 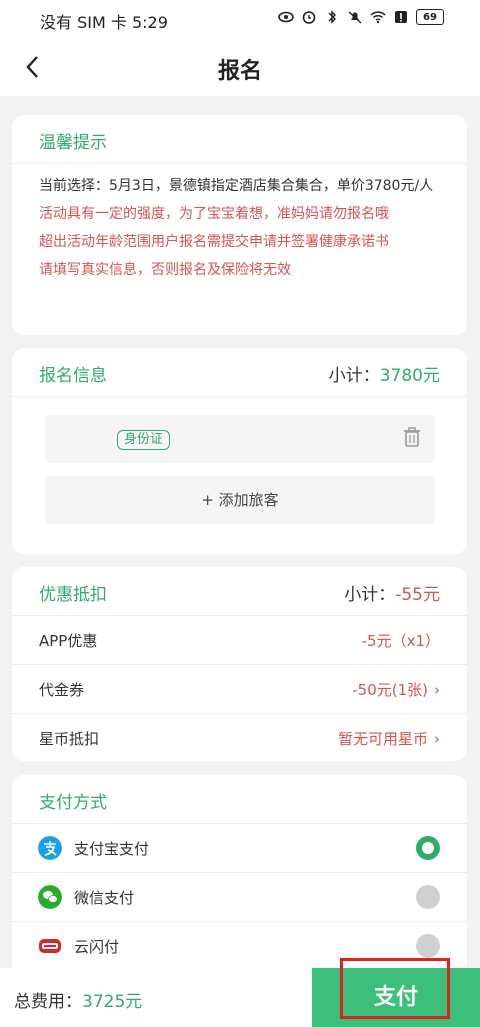 I want to click on id-card-tag: 身份证, so click(x=144, y=440).